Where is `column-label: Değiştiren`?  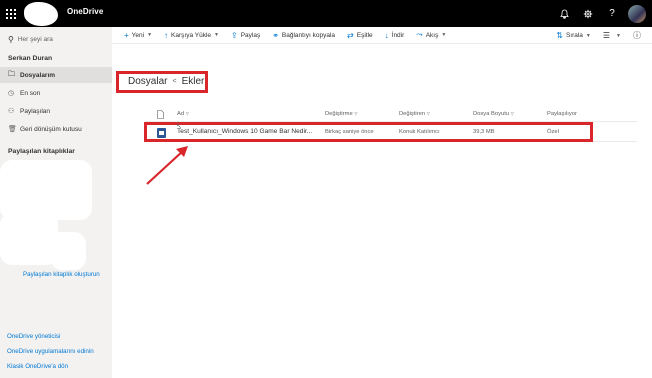 column-label: Değiştiren is located at coordinates (412, 114).